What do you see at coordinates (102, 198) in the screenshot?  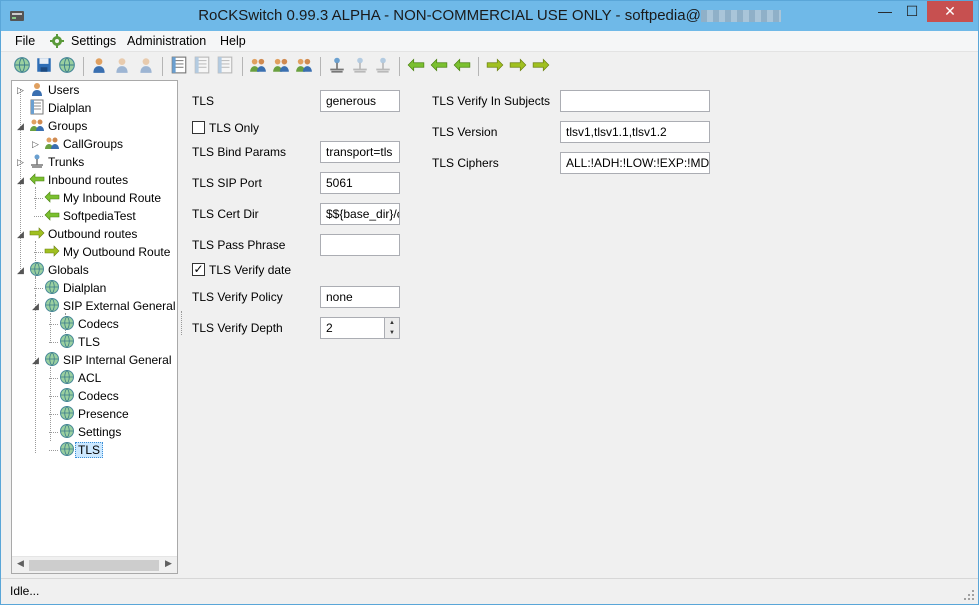 I see `tree-item: My Inbound Route` at bounding box center [102, 198].